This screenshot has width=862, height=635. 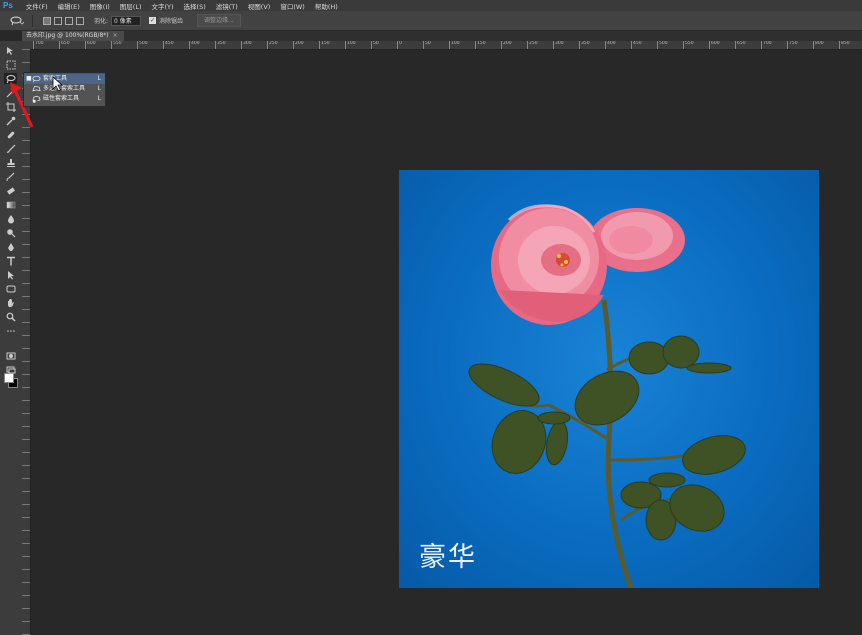 I want to click on ruler-tick-label: 250, so click(x=272, y=45).